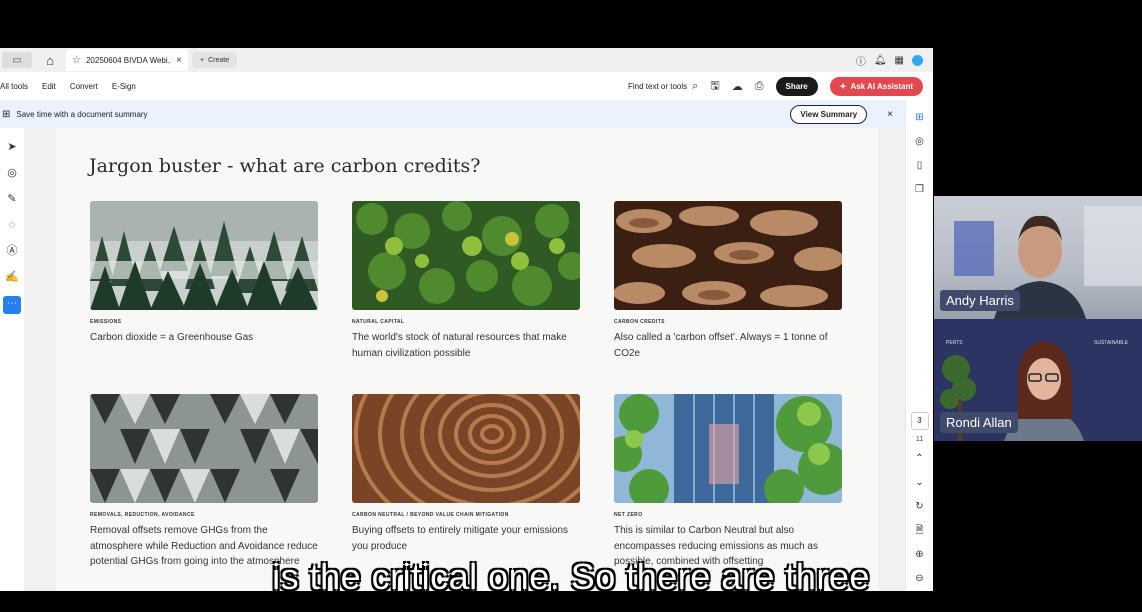  I want to click on help-icon: ⓘ, so click(861, 60).